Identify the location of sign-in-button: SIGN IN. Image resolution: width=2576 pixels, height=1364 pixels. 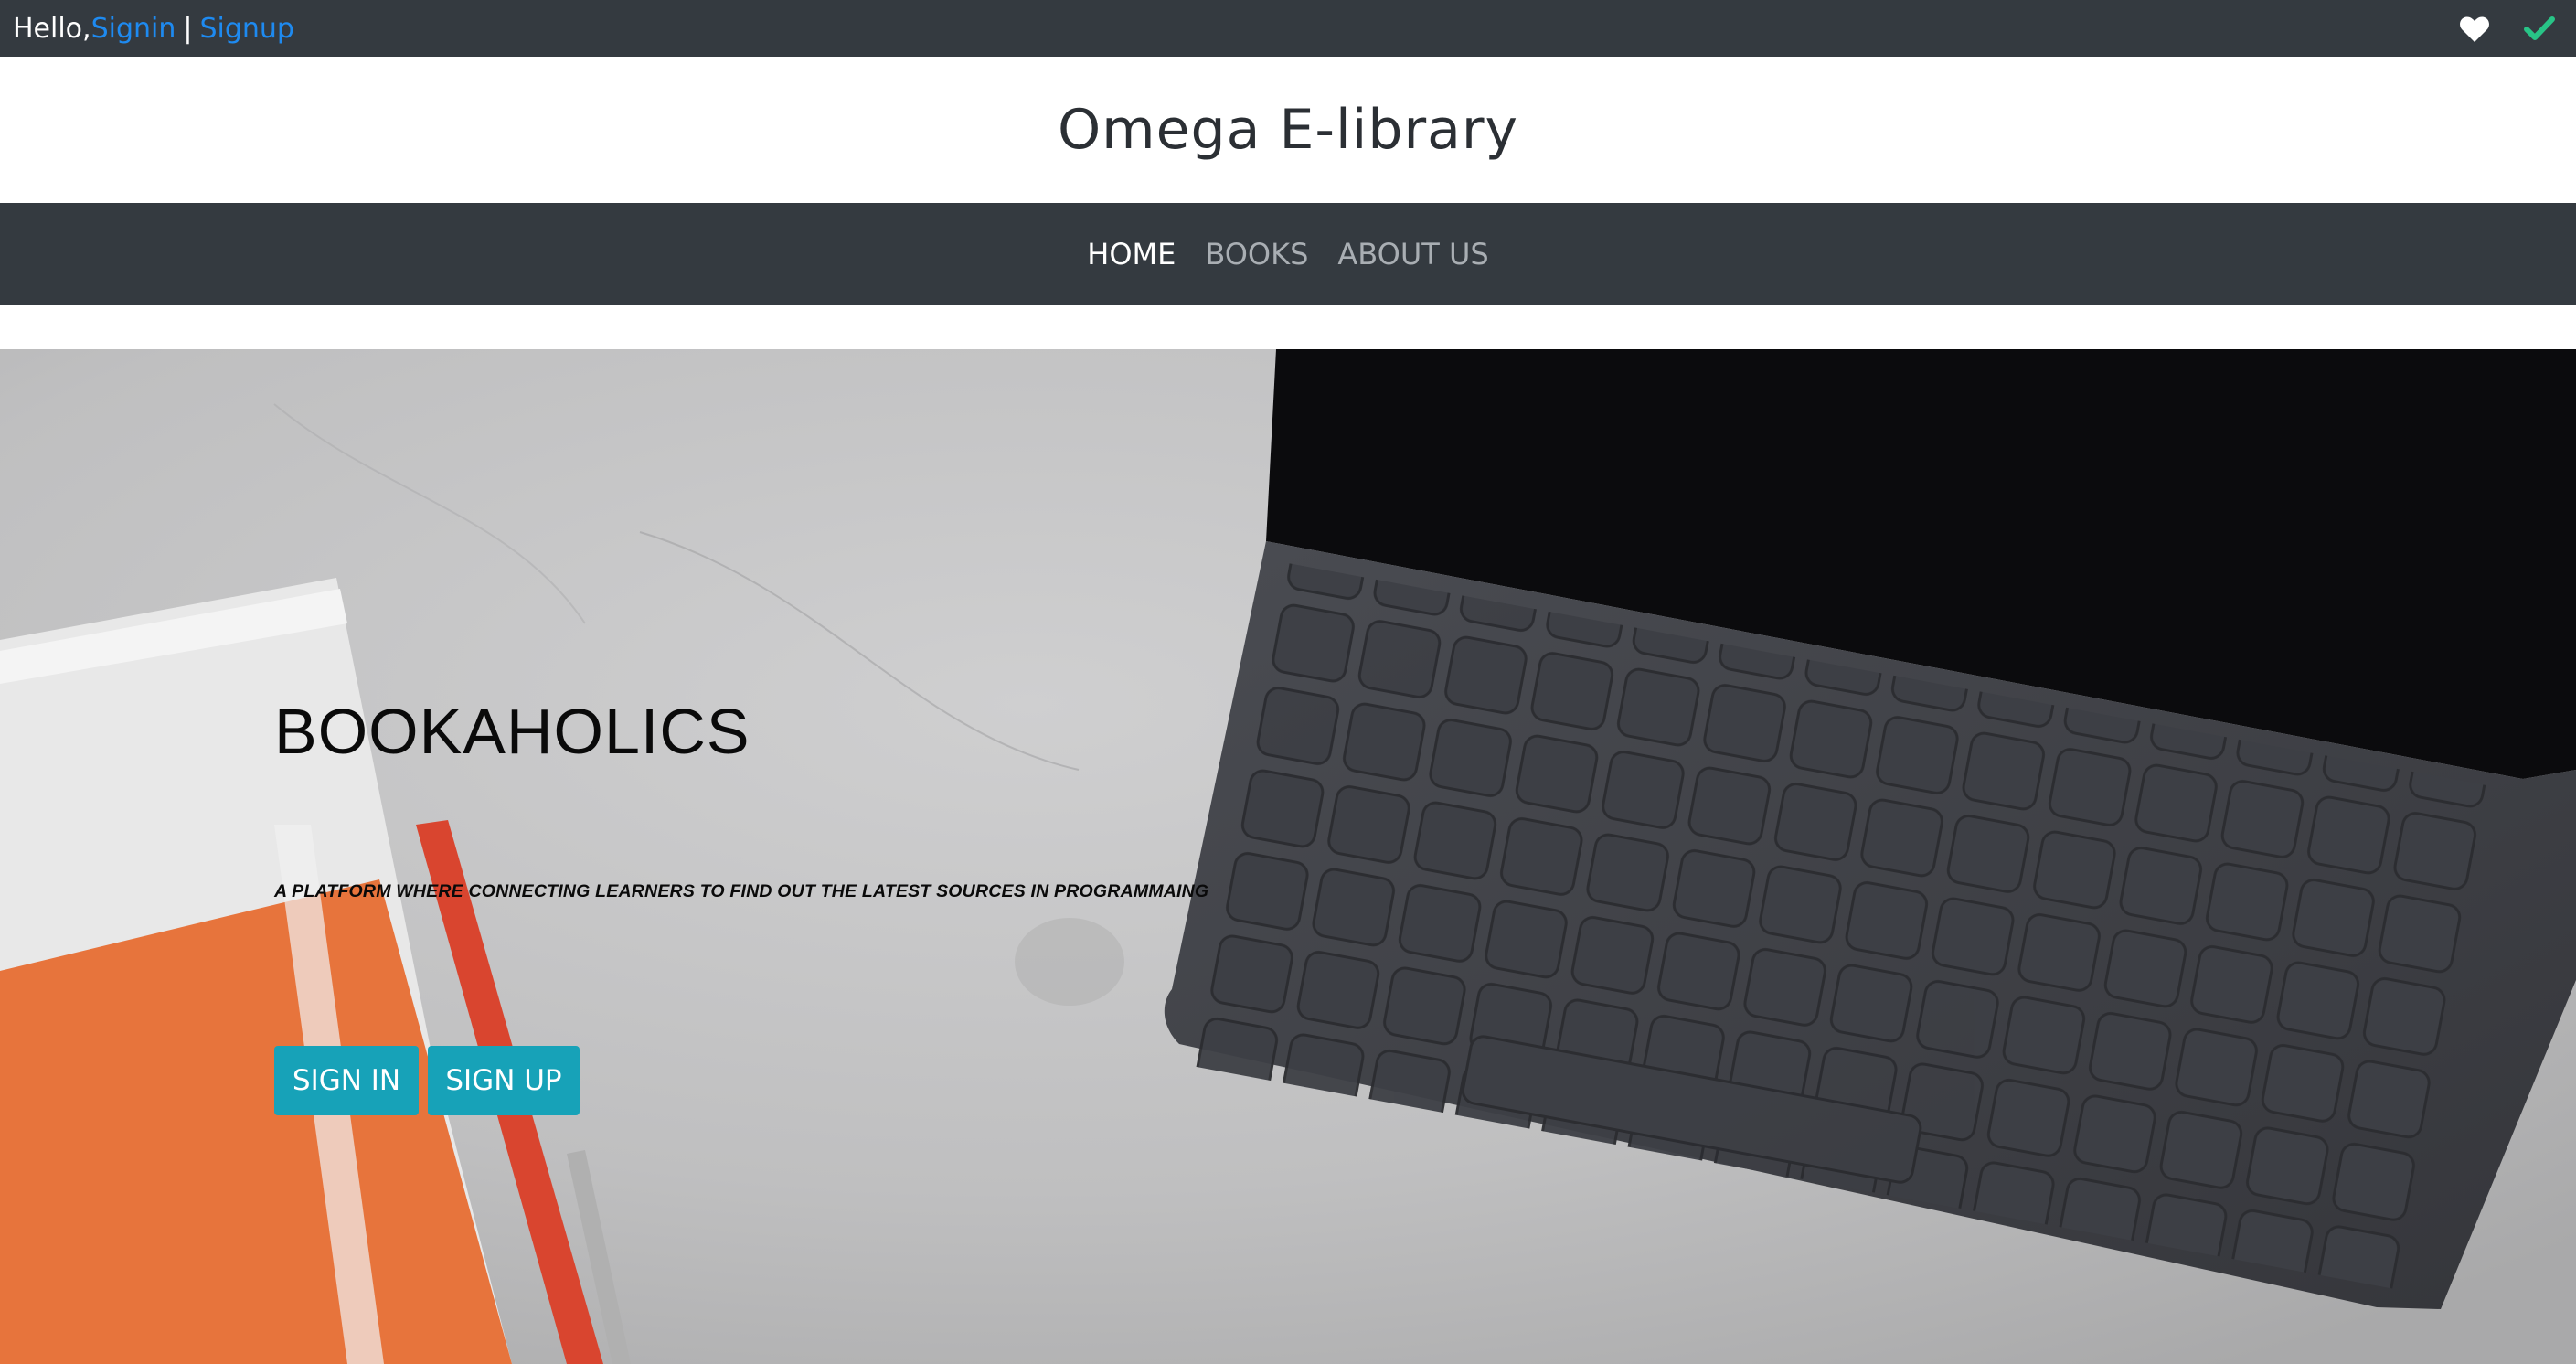
(346, 1080).